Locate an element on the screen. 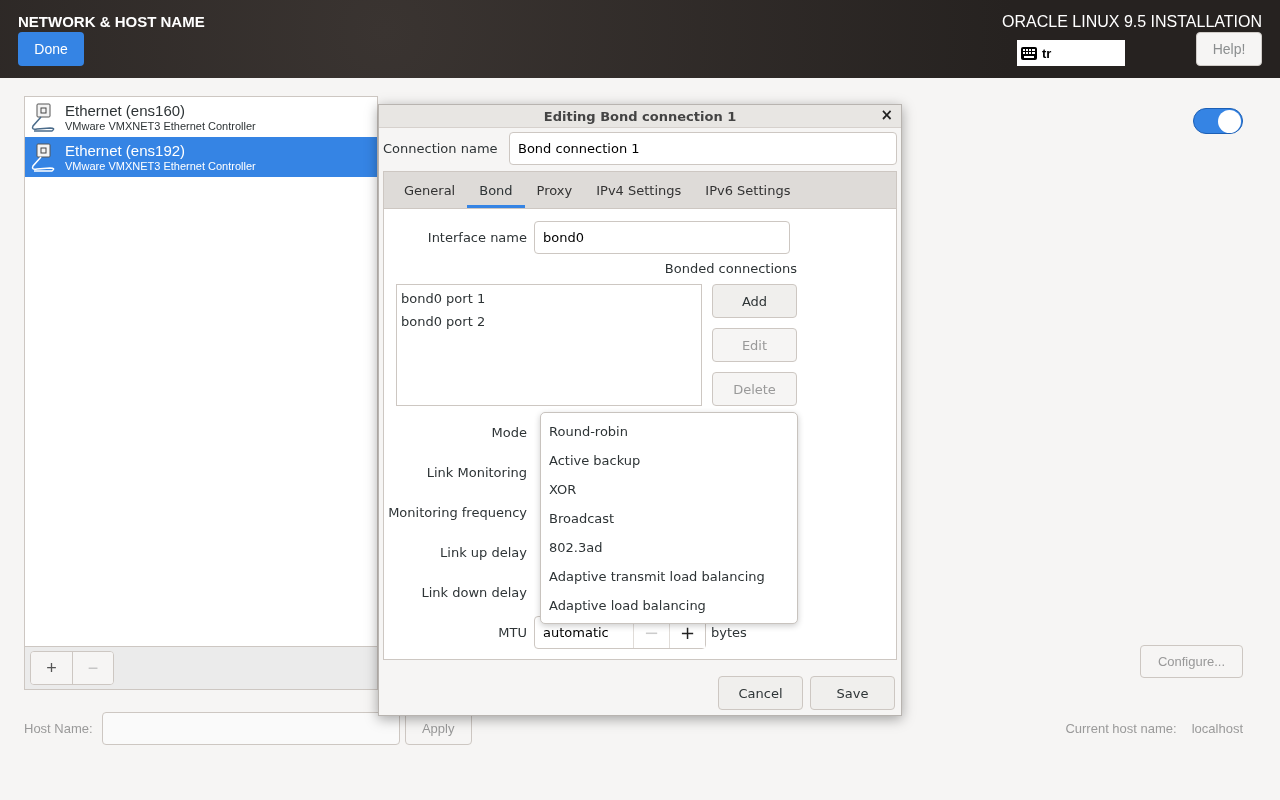  field-label: Link Monitoring is located at coordinates (476, 472).